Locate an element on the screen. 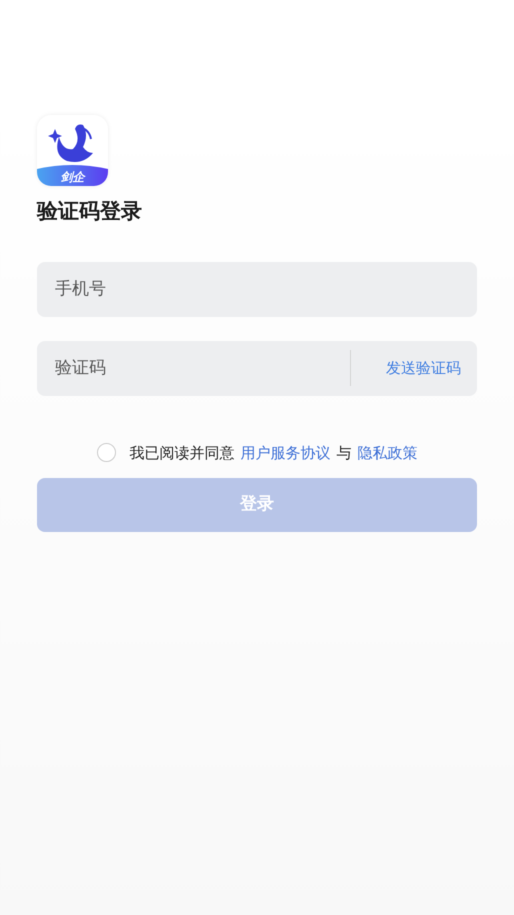 This screenshot has width=514, height=915. agreement-link: 隐私政策 is located at coordinates (388, 453).